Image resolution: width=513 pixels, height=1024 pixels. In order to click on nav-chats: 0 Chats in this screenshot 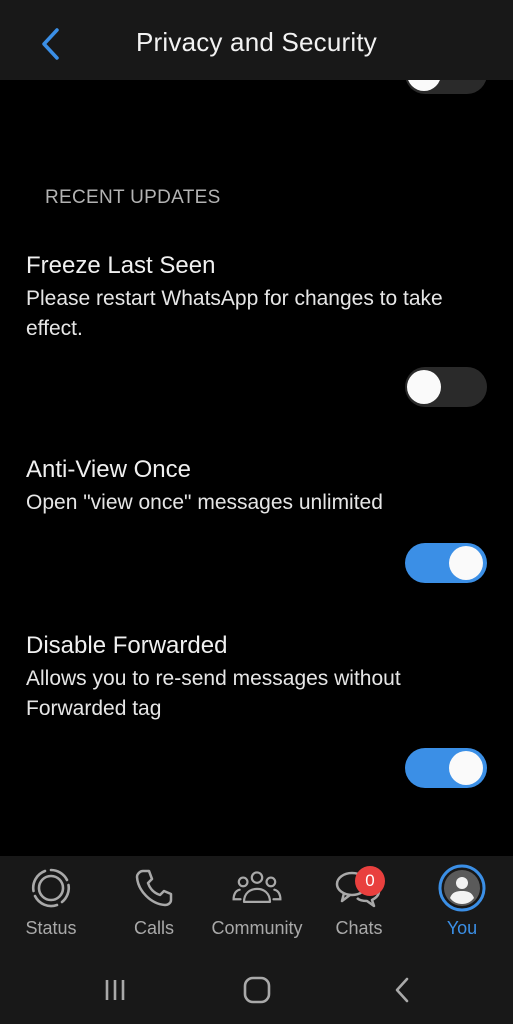, I will do `click(359, 908)`.